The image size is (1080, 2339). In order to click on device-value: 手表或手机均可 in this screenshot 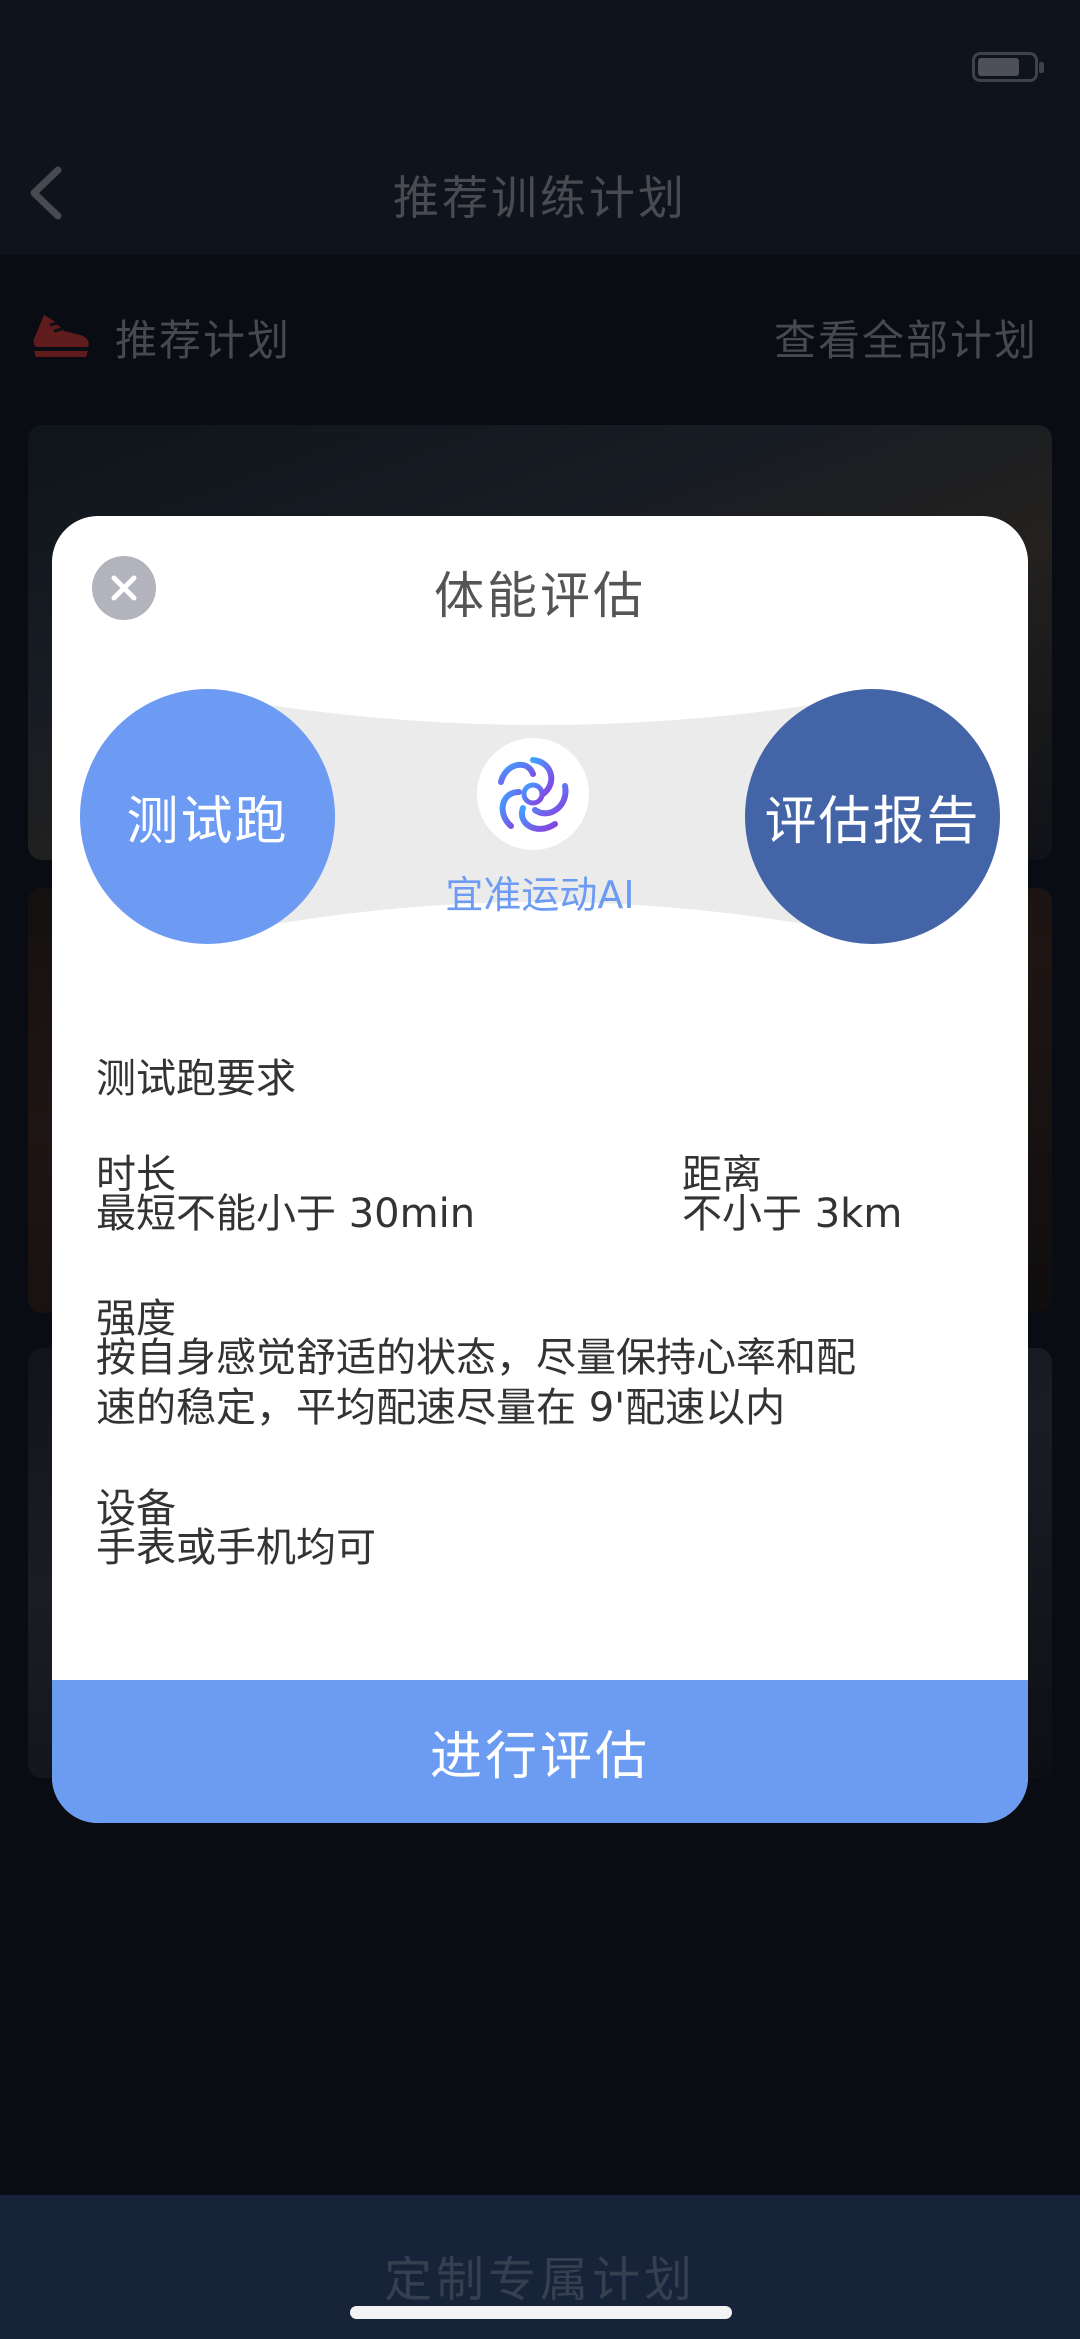, I will do `click(236, 1548)`.